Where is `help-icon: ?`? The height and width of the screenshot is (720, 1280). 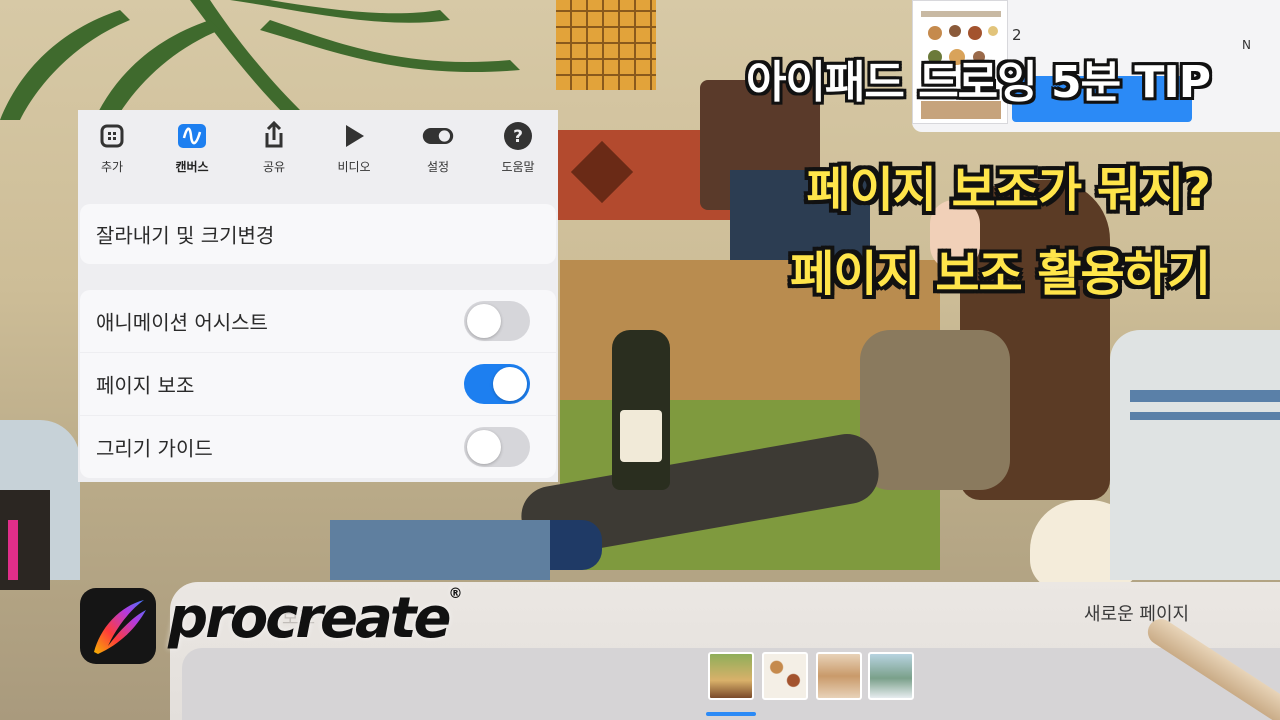
help-icon: ? is located at coordinates (518, 136).